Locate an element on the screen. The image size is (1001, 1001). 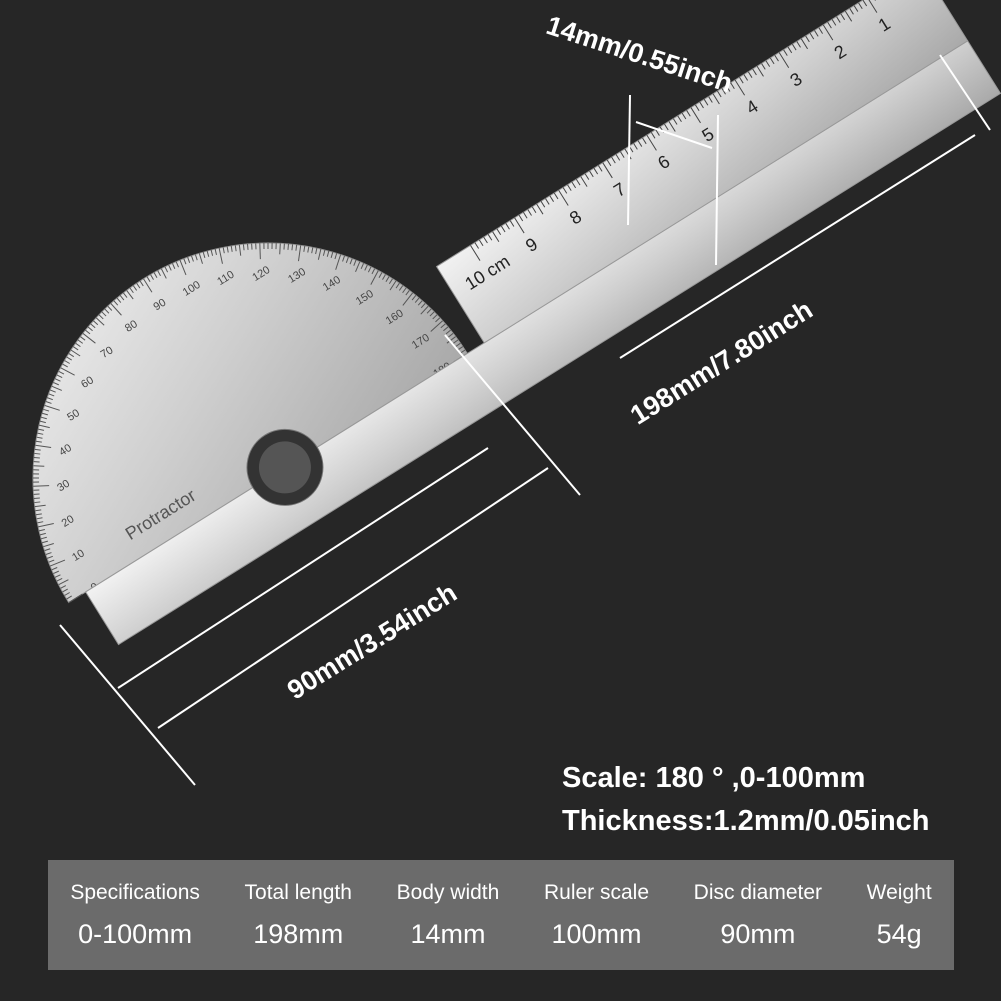
spec-column: Body width 14mm is located at coordinates (448, 914).